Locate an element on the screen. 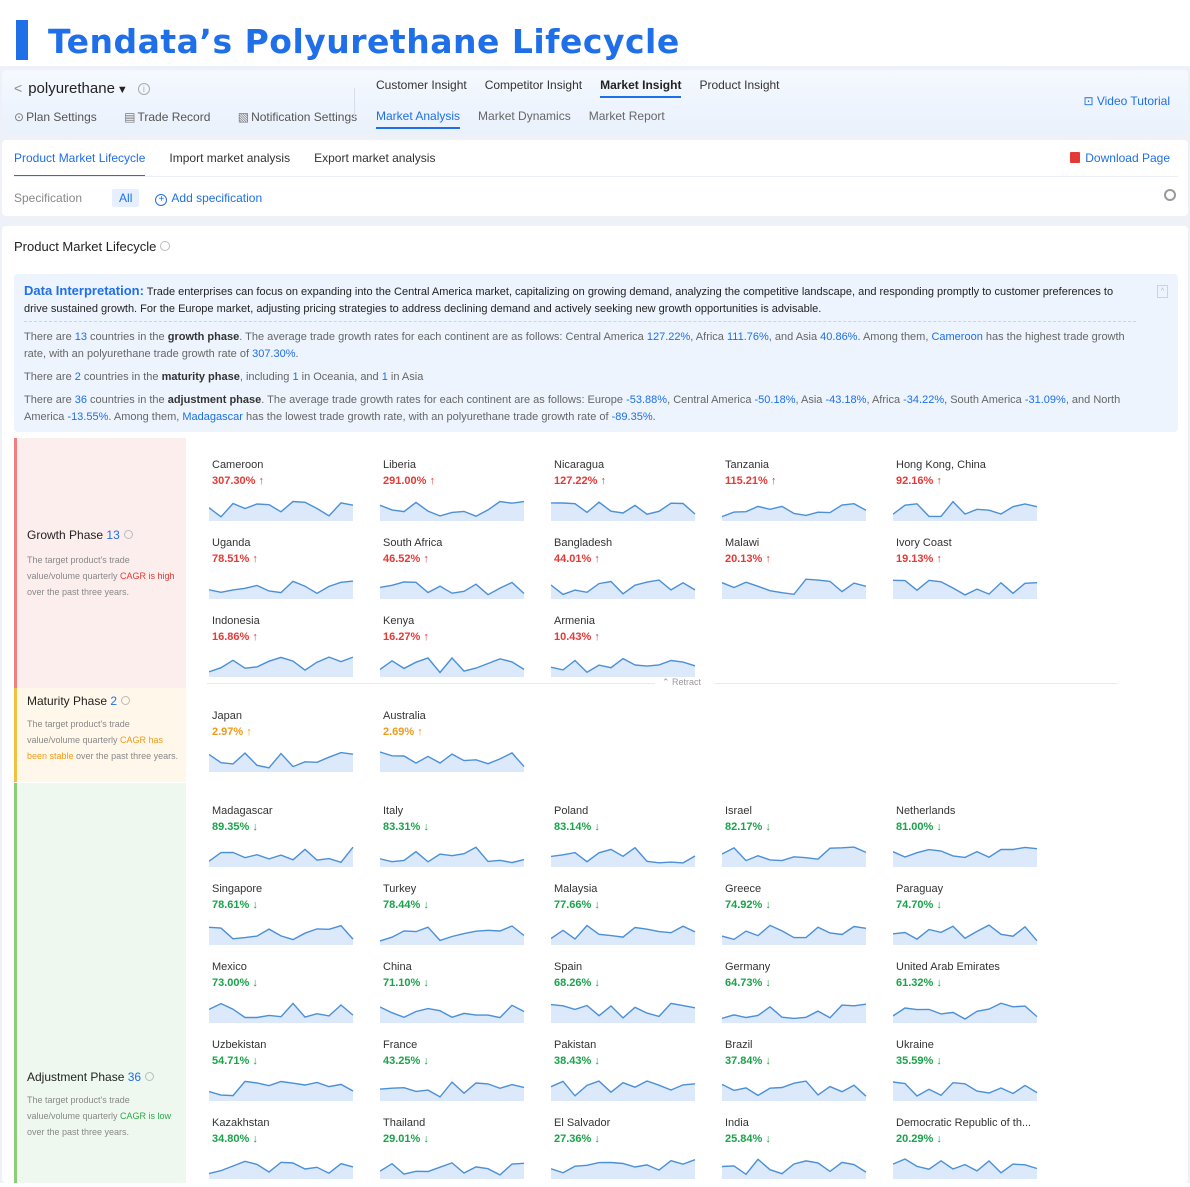 Image resolution: width=1190 pixels, height=1187 pixels. plan-settings-label: Plan Settings is located at coordinates (61, 117).